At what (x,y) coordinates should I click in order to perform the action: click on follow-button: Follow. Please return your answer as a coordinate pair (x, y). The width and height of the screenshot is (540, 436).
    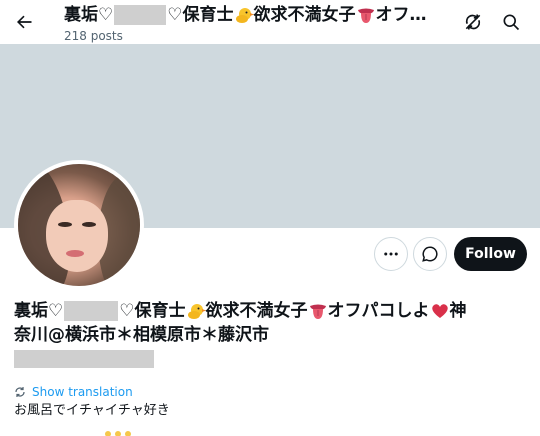
    Looking at the image, I should click on (490, 254).